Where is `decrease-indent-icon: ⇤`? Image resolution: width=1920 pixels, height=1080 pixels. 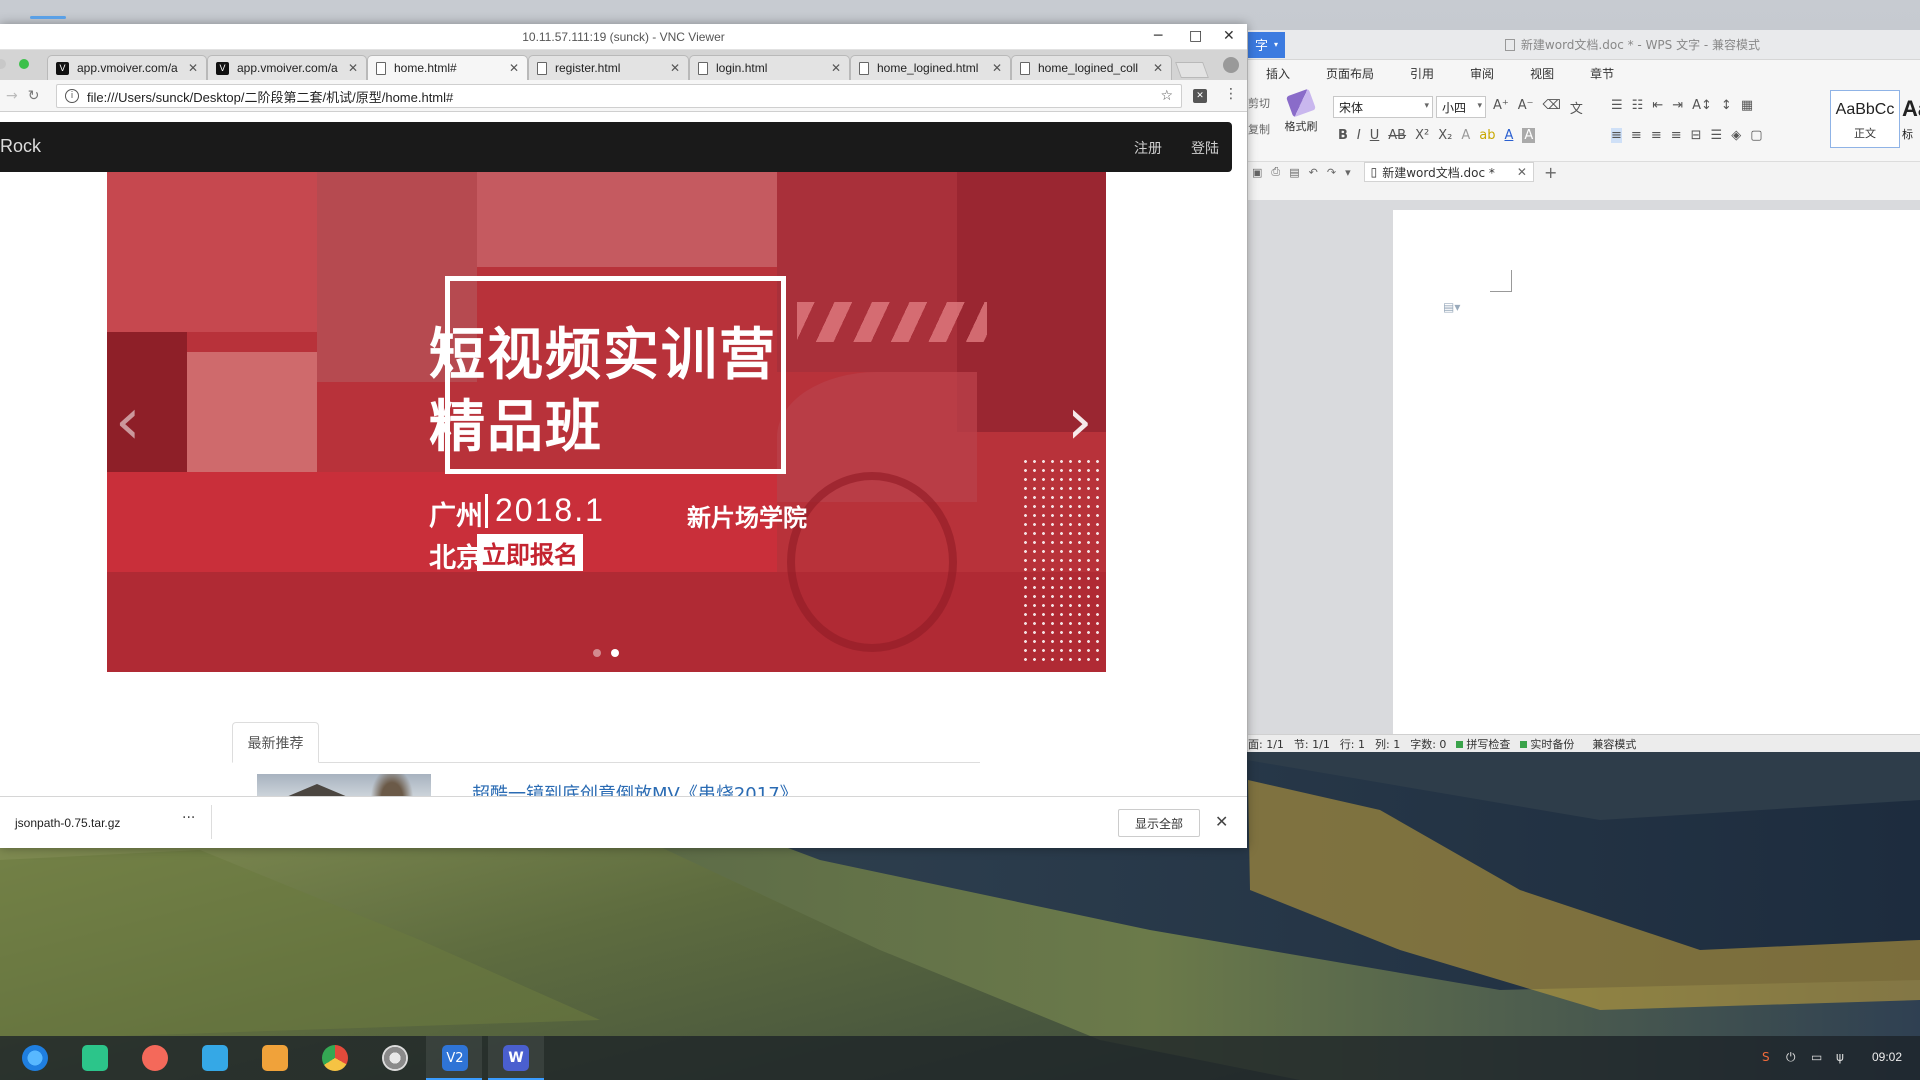 decrease-indent-icon: ⇤ is located at coordinates (1657, 105).